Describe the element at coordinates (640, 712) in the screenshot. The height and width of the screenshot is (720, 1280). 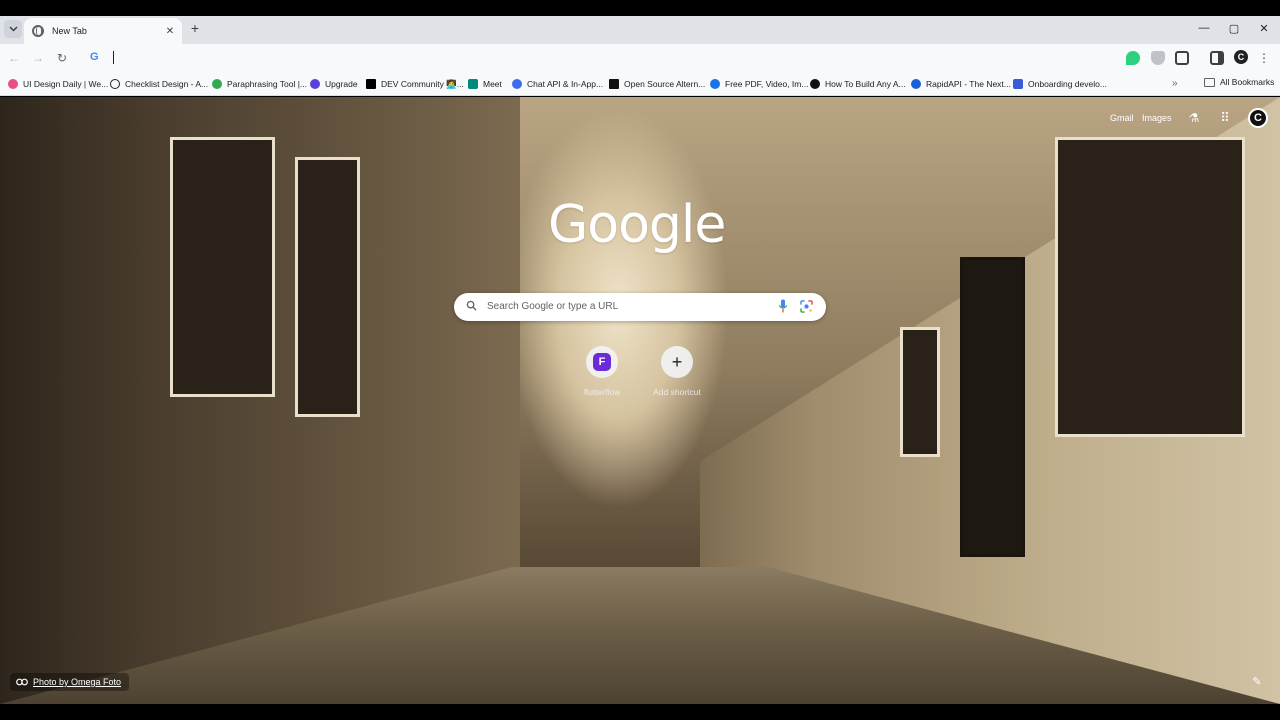
I see `screen-bottom-border` at that location.